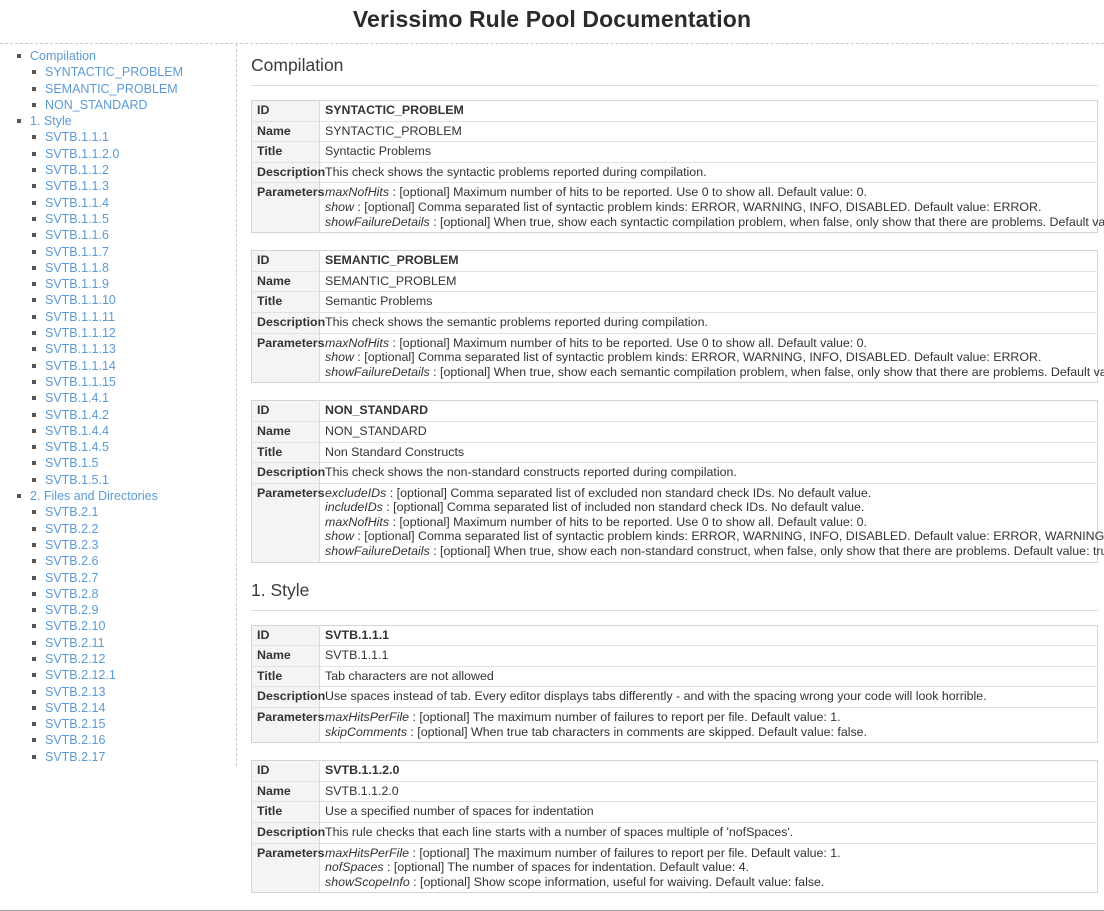 This screenshot has width=1104, height=911. Describe the element at coordinates (72, 512) in the screenshot. I see `sidebar-item-svtb-2-1: SVTB.2.1` at that location.